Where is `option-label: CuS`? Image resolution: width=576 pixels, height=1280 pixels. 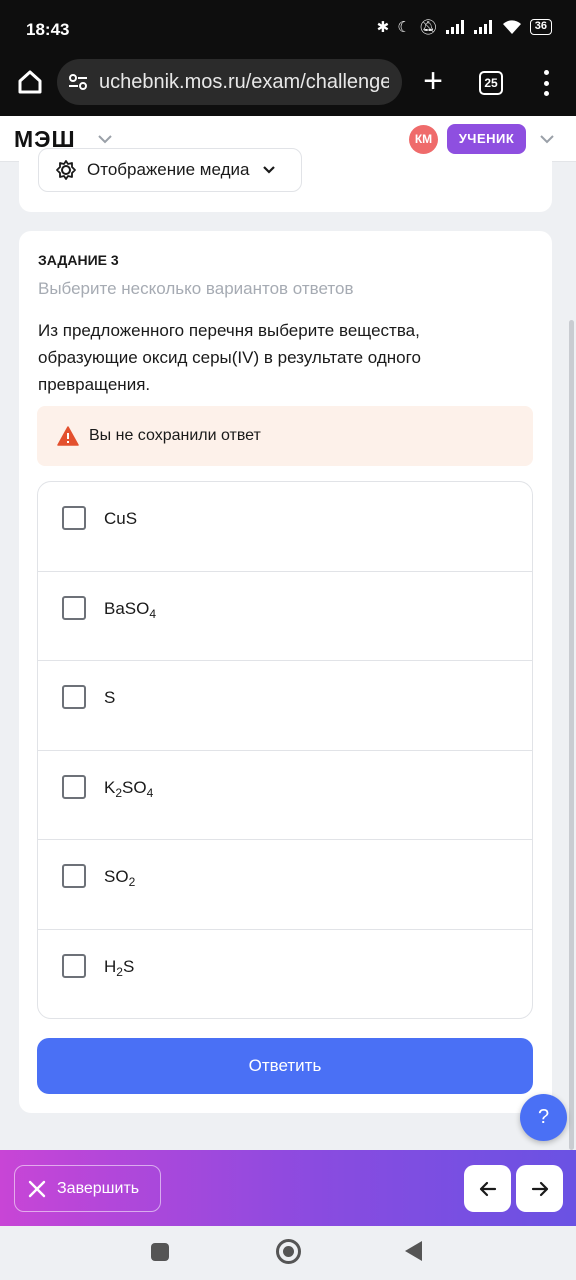 option-label: CuS is located at coordinates (121, 518).